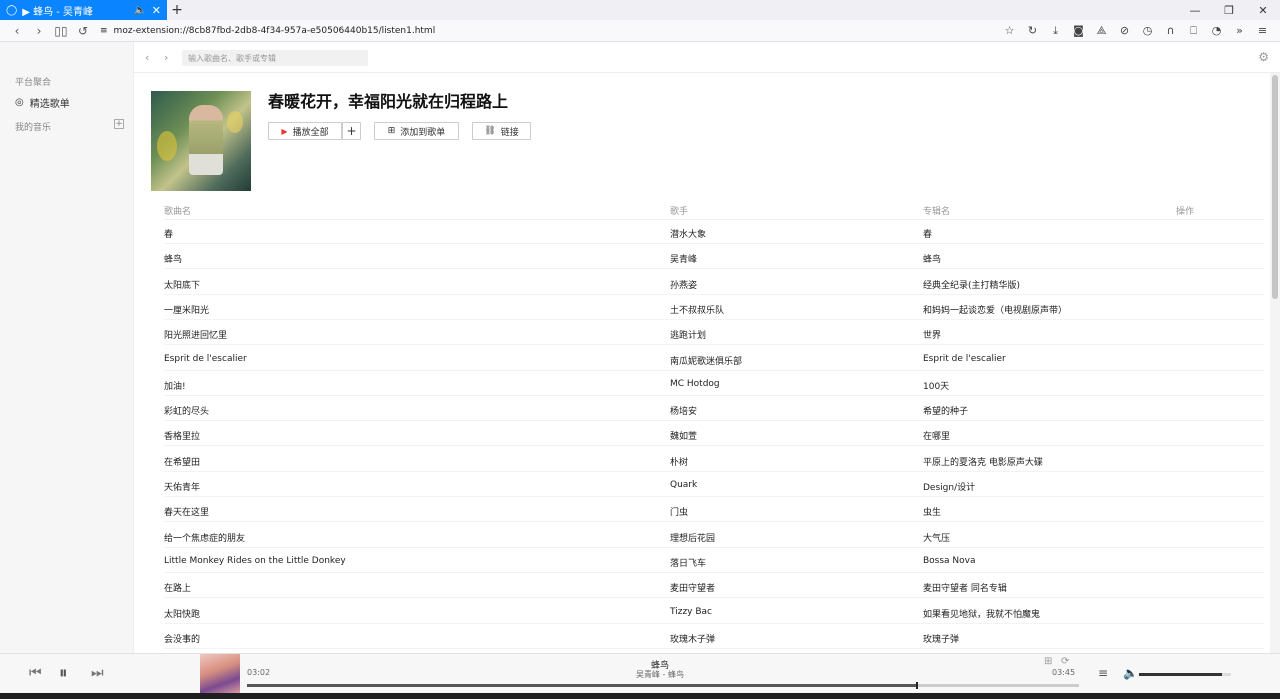 Image resolution: width=1280 pixels, height=699 pixels. Describe the element at coordinates (1263, 57) in the screenshot. I see `gear-icon: ⚙` at that location.